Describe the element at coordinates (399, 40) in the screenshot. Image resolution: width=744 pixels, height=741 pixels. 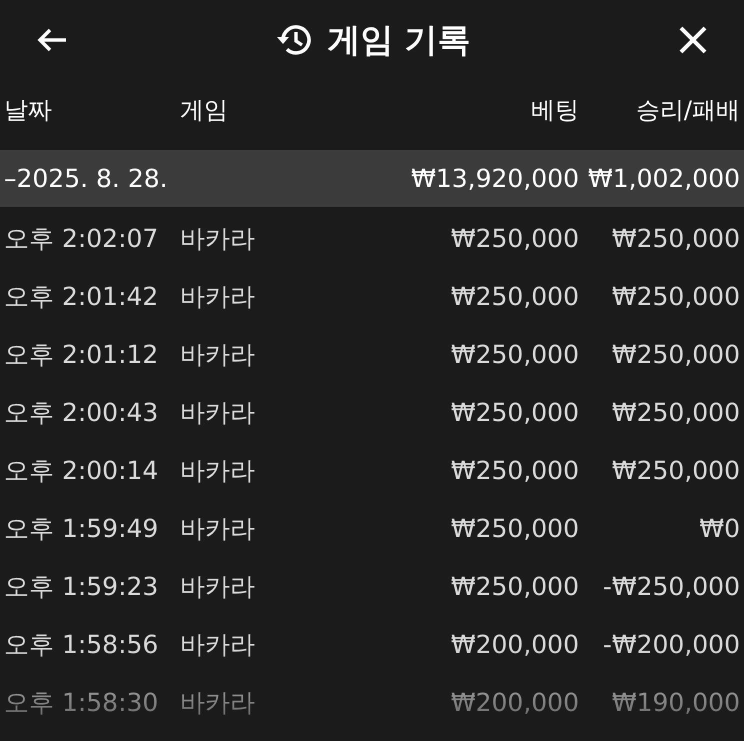
I see `page-title: 게임 기록` at that location.